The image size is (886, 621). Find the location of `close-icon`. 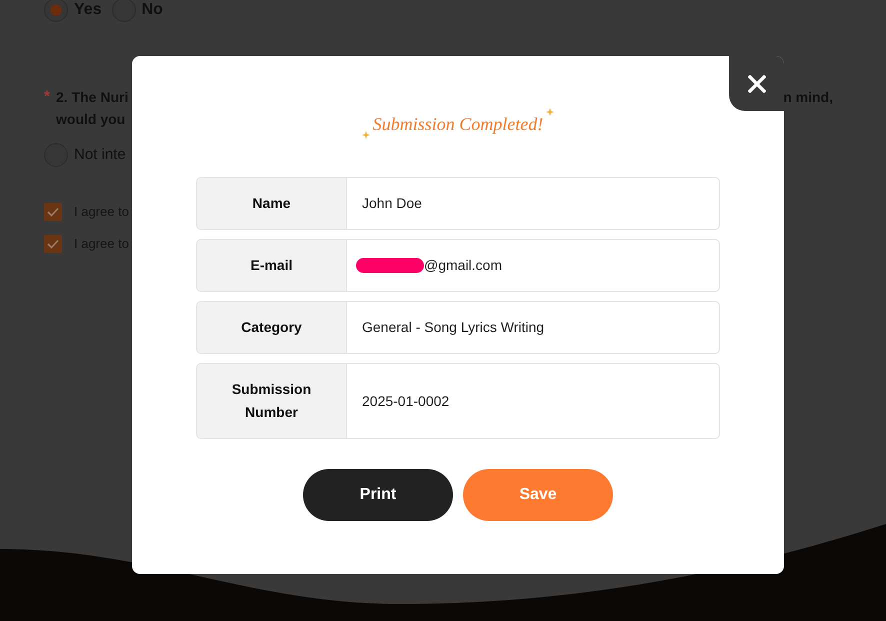

close-icon is located at coordinates (757, 83).